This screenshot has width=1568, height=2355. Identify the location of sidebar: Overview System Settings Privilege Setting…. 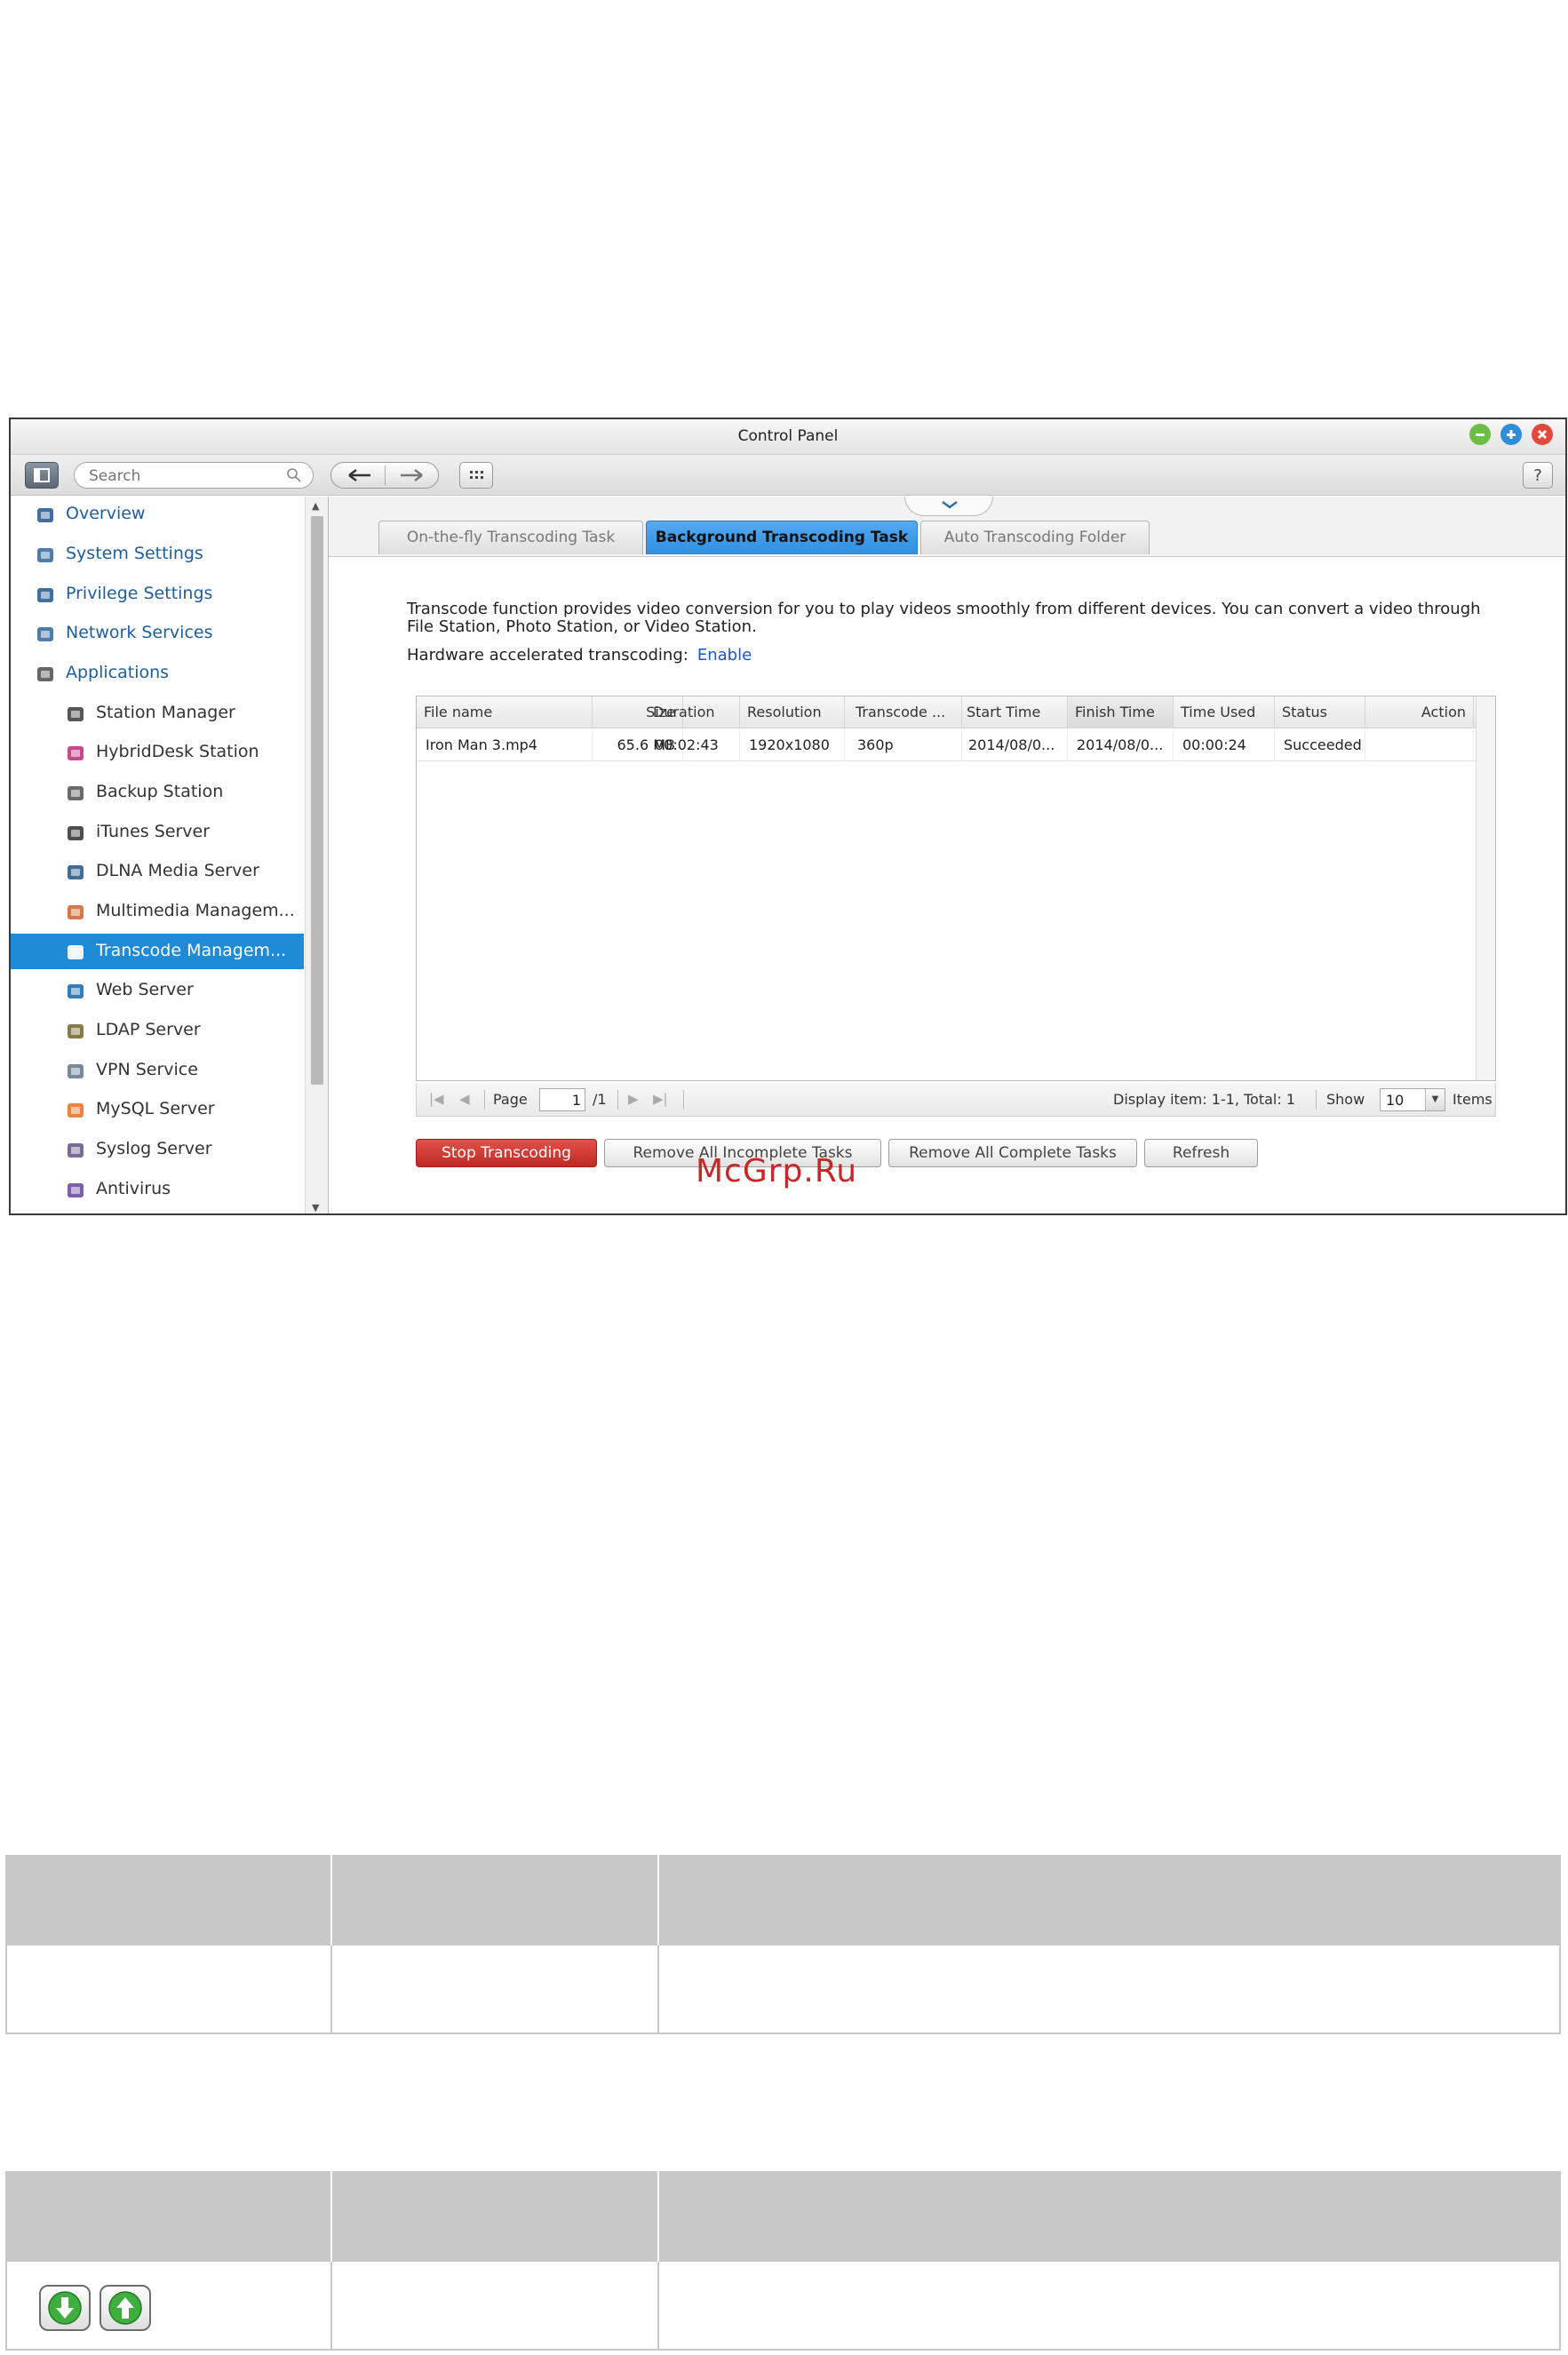
(170, 855).